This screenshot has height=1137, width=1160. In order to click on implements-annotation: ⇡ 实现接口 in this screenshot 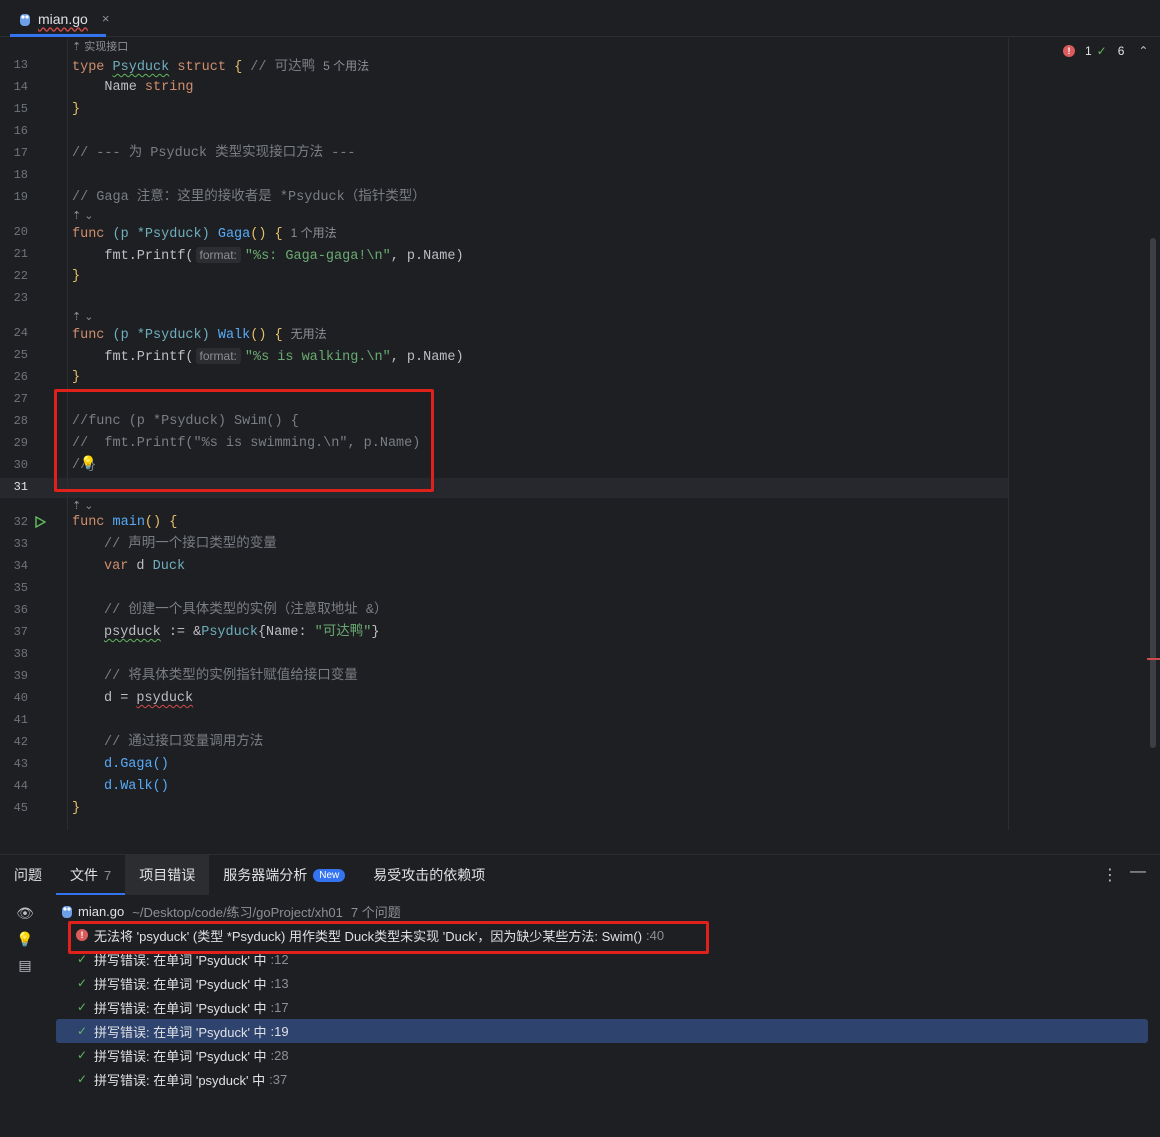, I will do `click(100, 46)`.